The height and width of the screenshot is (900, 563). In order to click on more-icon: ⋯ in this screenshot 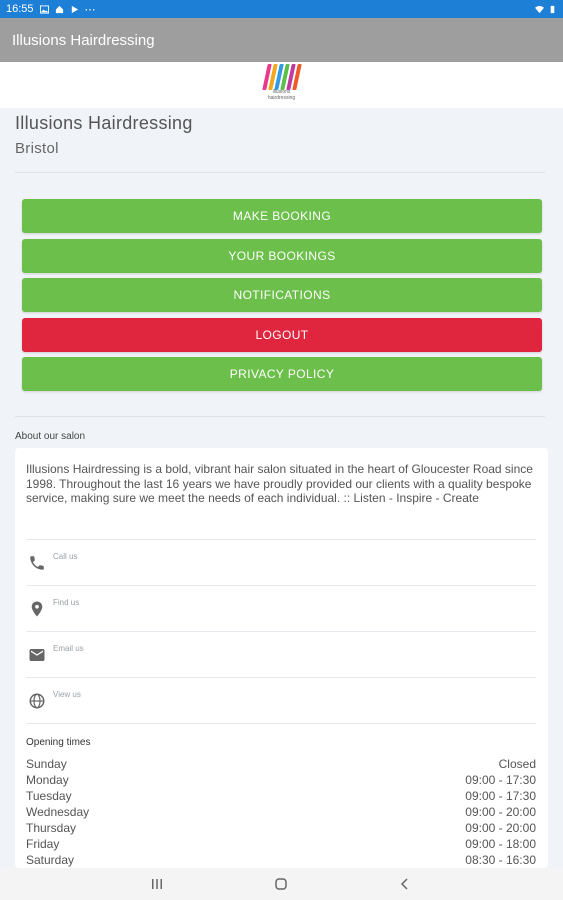, I will do `click(90, 9)`.